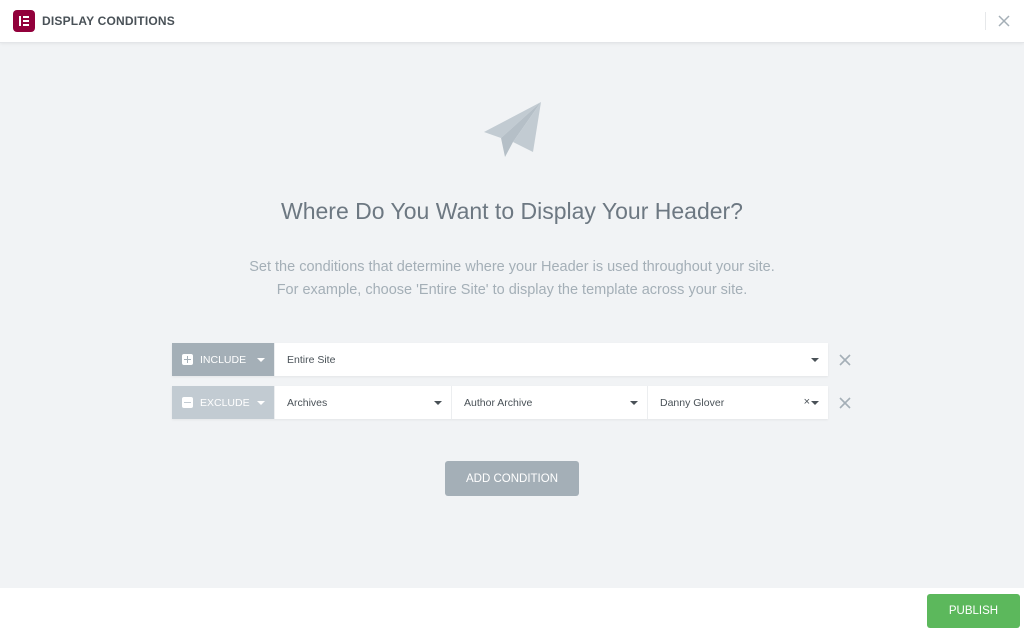 This screenshot has height=632, width=1024. I want to click on condition-name-value: Archives, so click(307, 402).